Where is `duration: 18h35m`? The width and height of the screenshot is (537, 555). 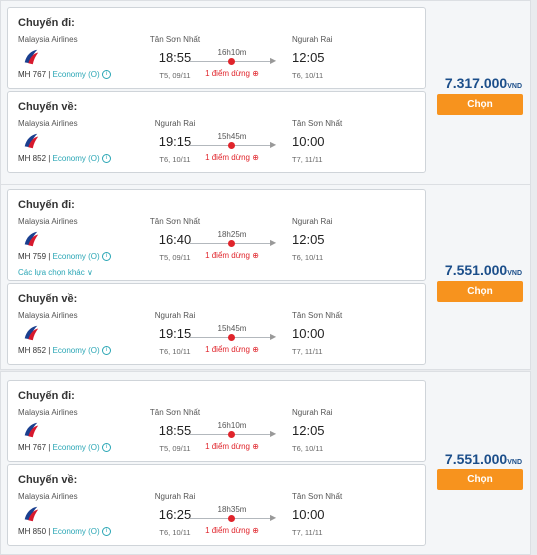 duration: 18h35m is located at coordinates (232, 509).